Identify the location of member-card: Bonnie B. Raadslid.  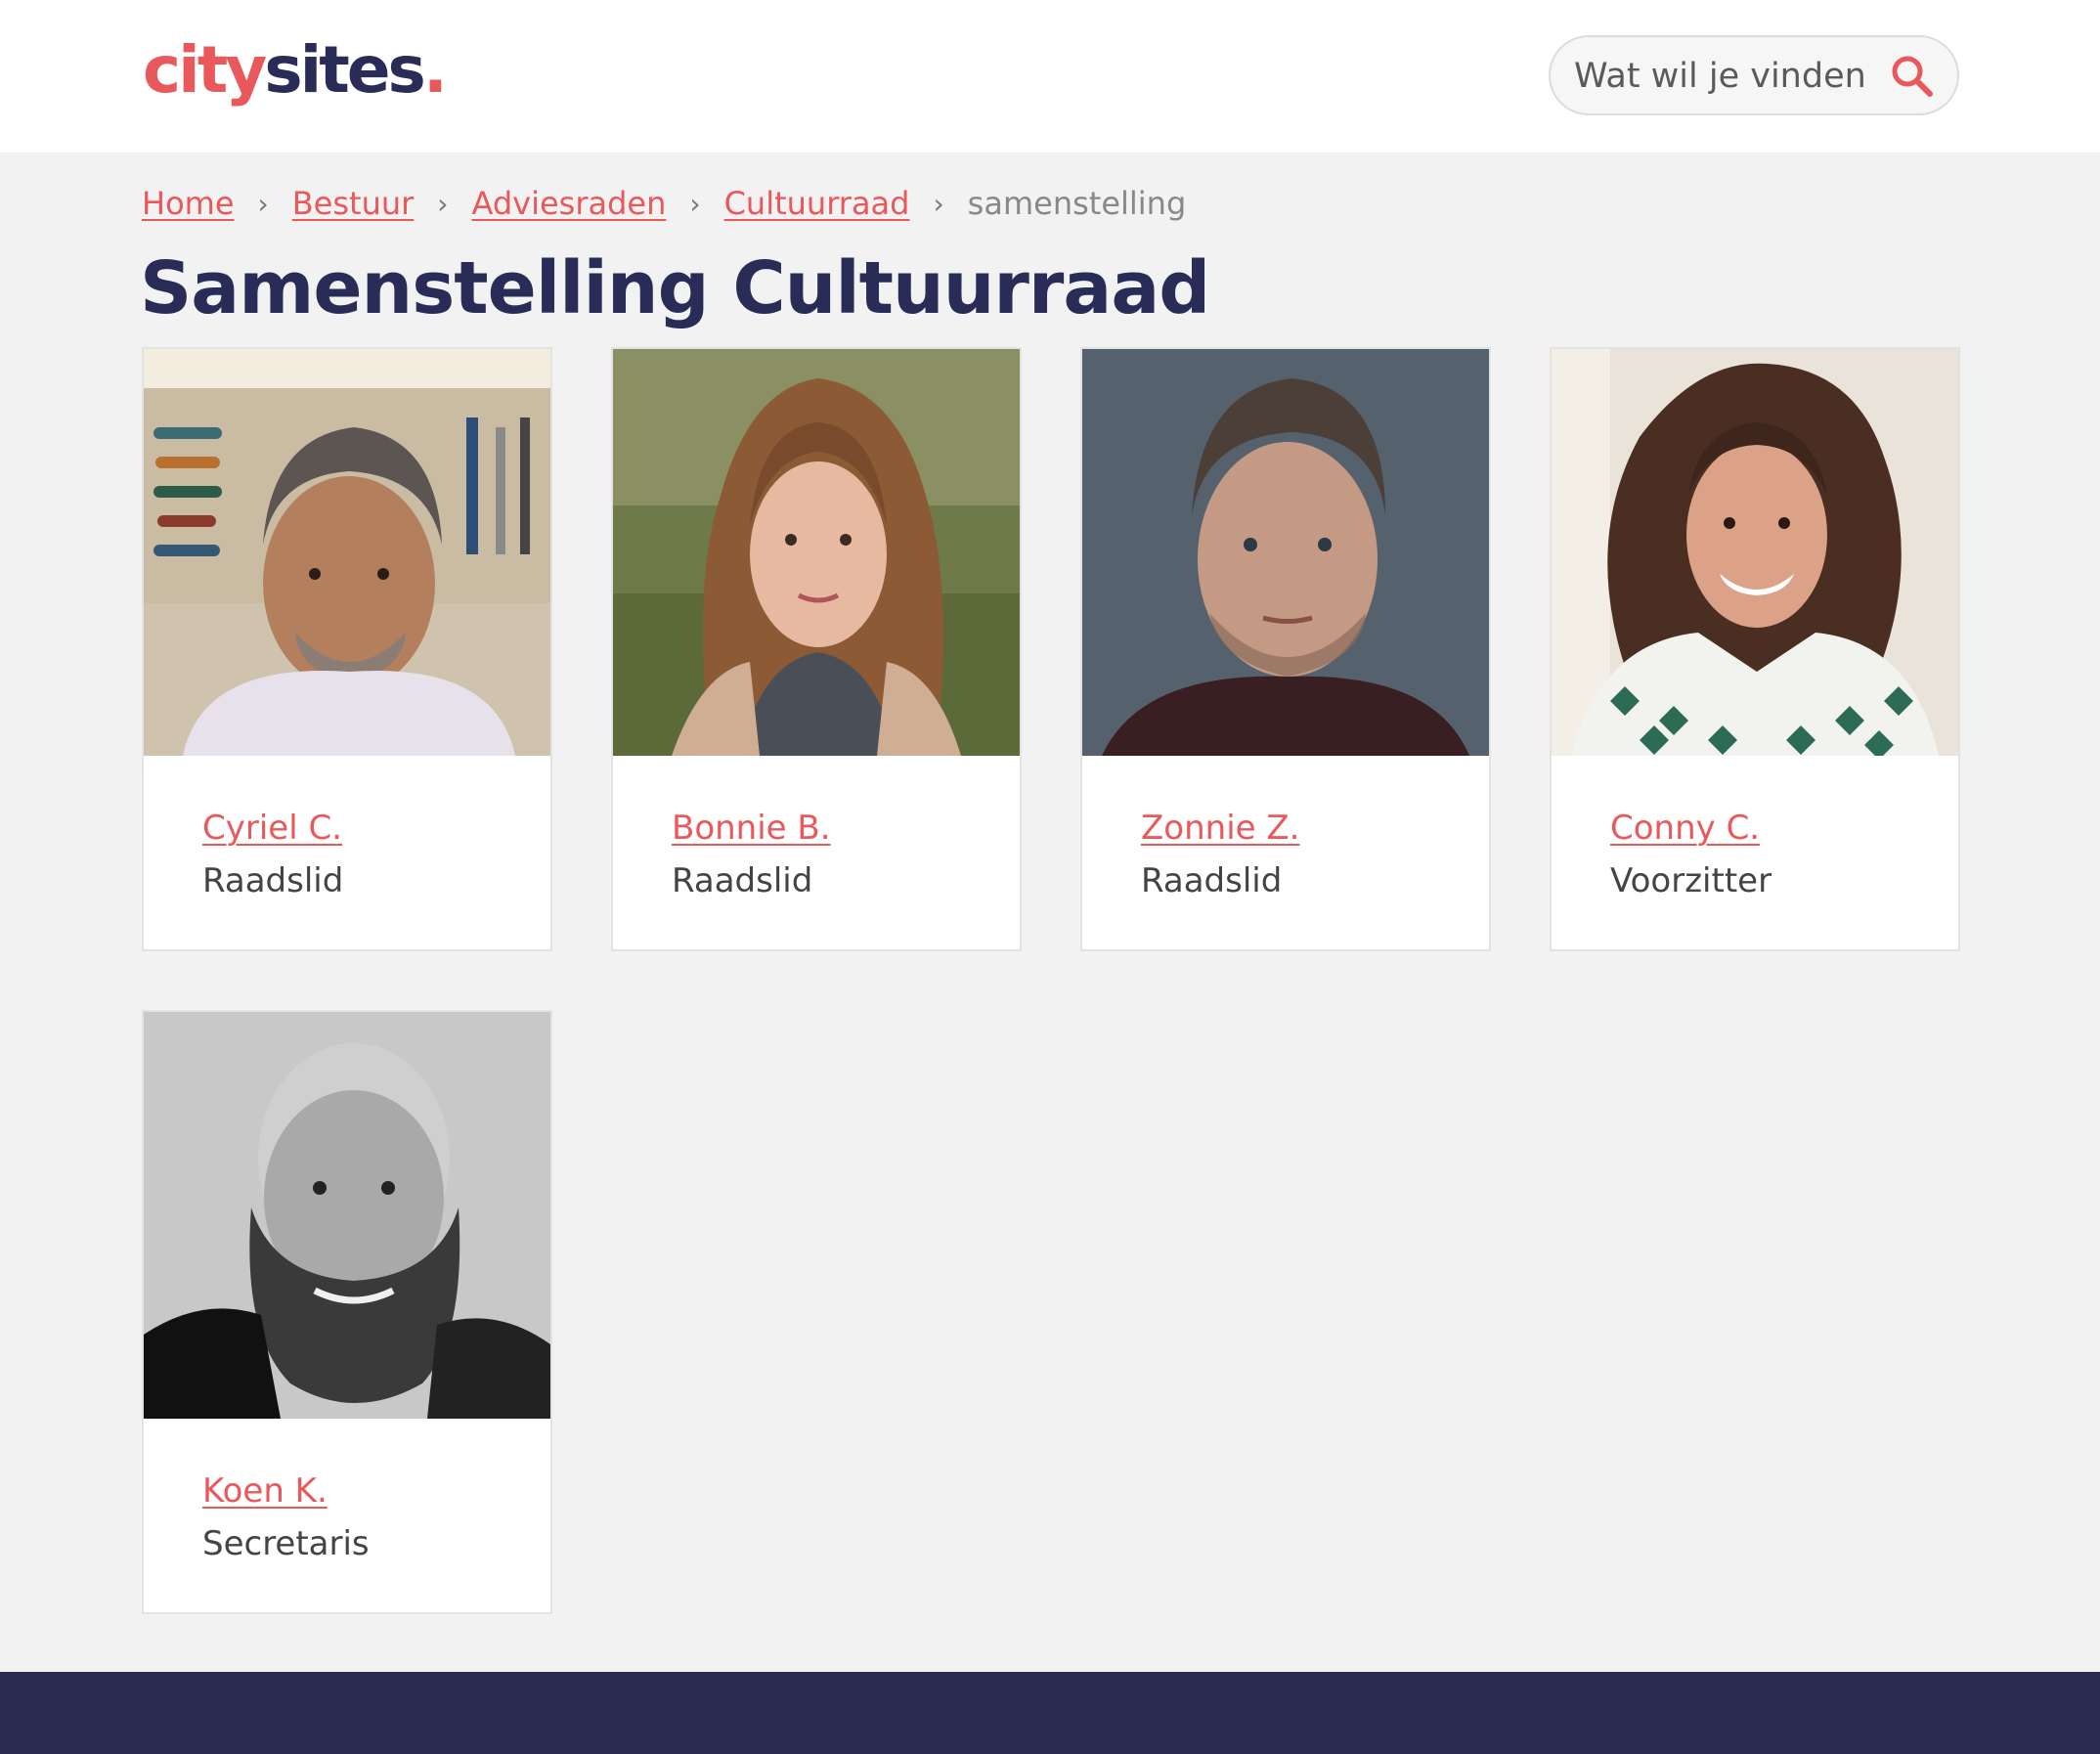
(817, 649).